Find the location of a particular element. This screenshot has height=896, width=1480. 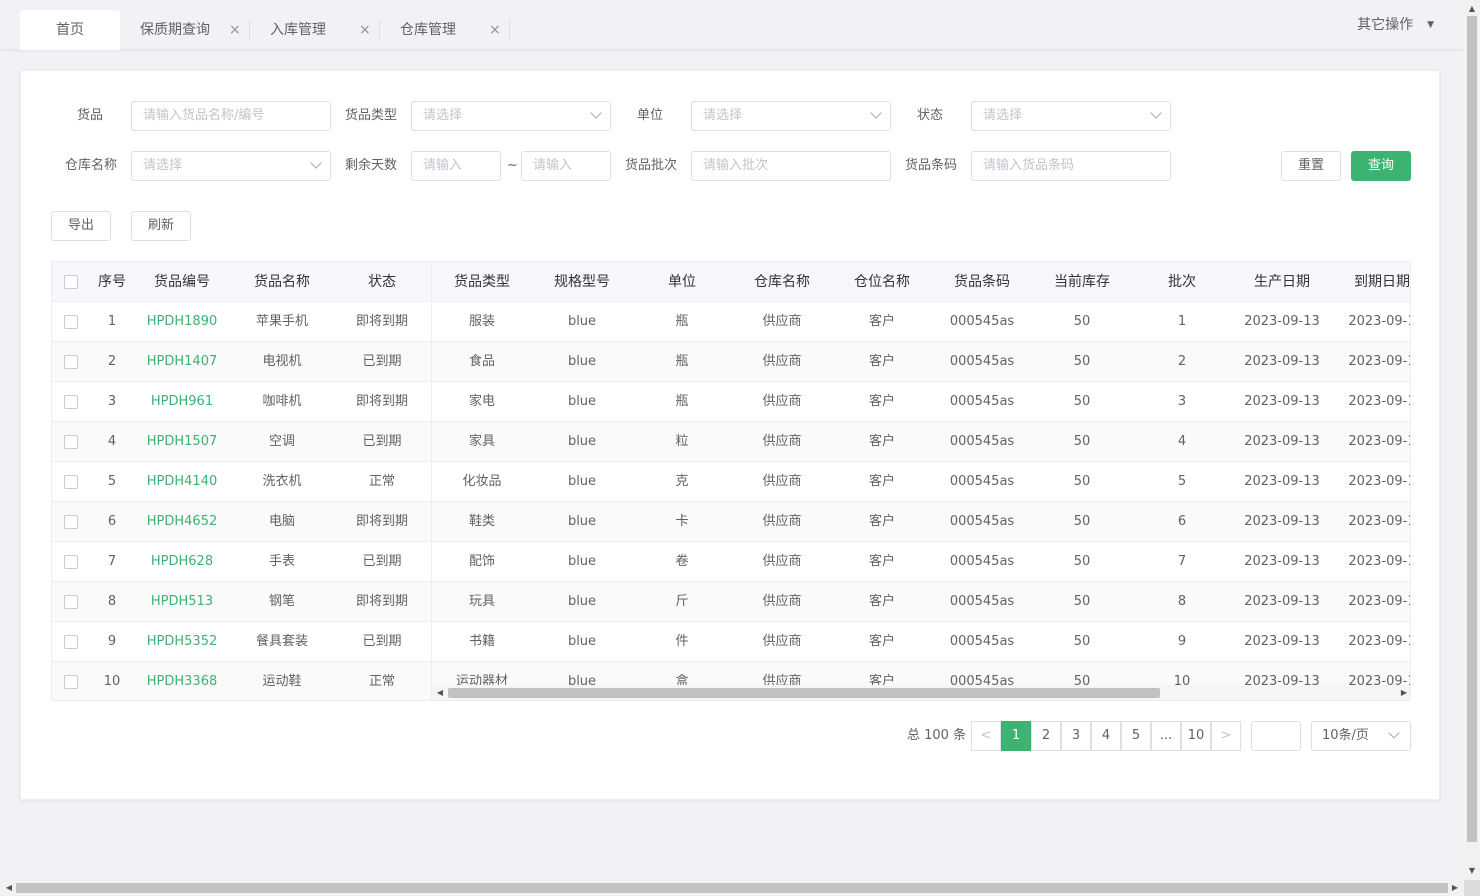

table-horizontal-scrollbar: ◀ ▶ is located at coordinates (921, 692).